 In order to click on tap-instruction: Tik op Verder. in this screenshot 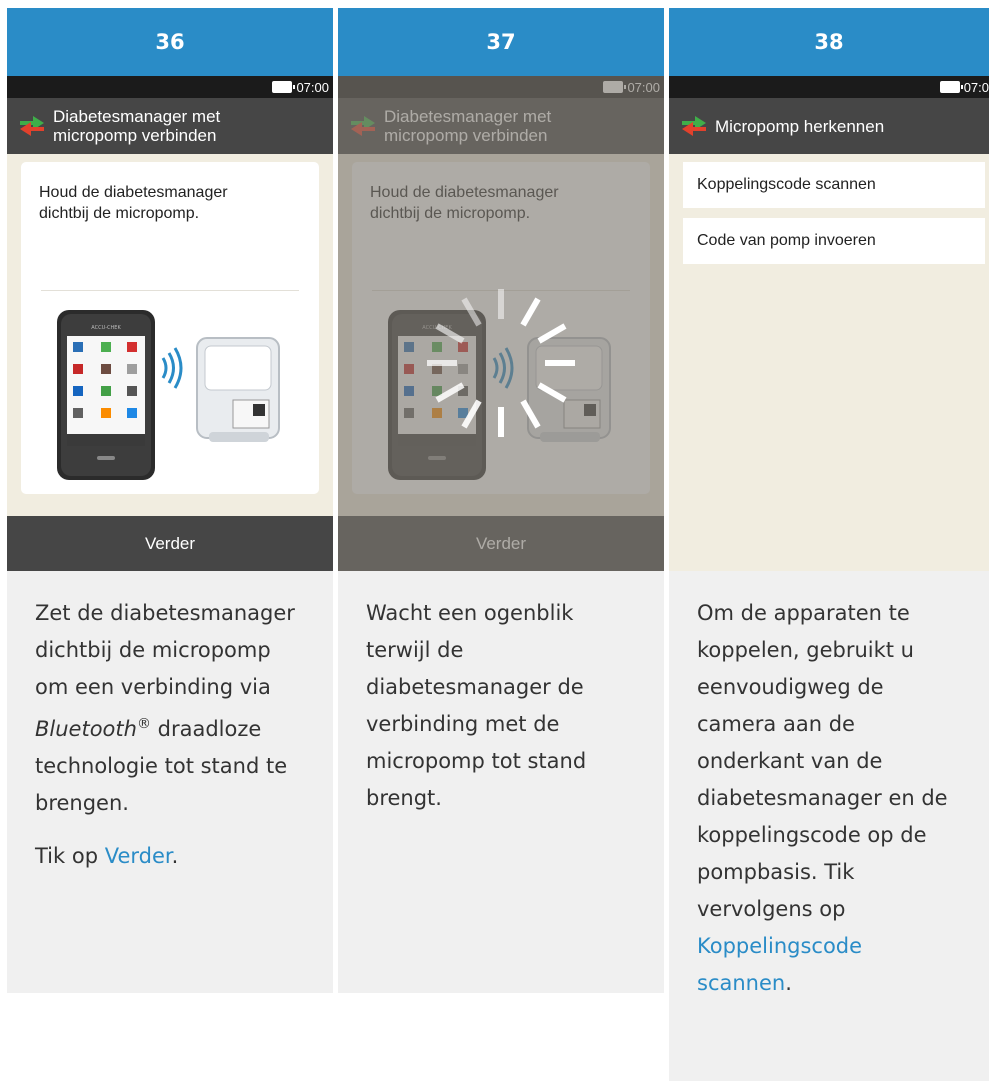, I will do `click(170, 856)`.